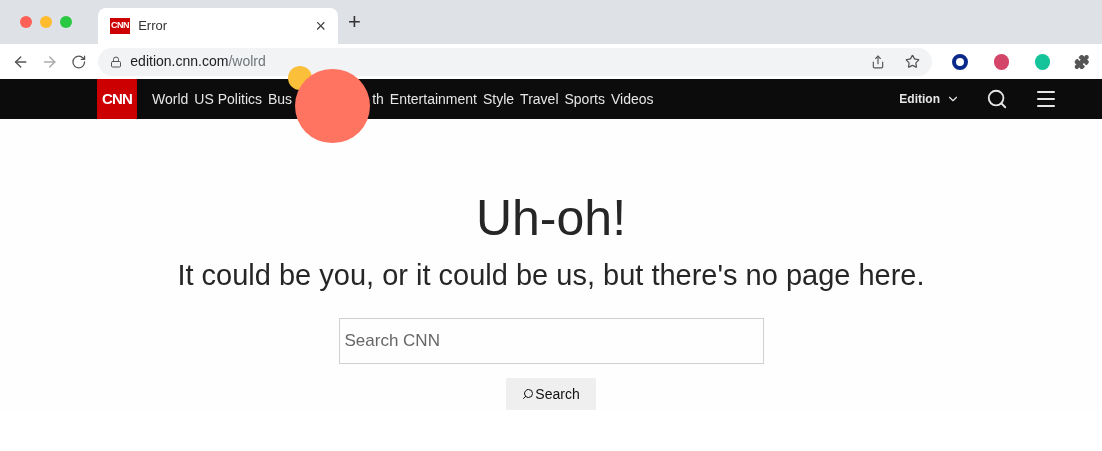 The image size is (1102, 451). Describe the element at coordinates (170, 99) in the screenshot. I see `nav-link: World` at that location.